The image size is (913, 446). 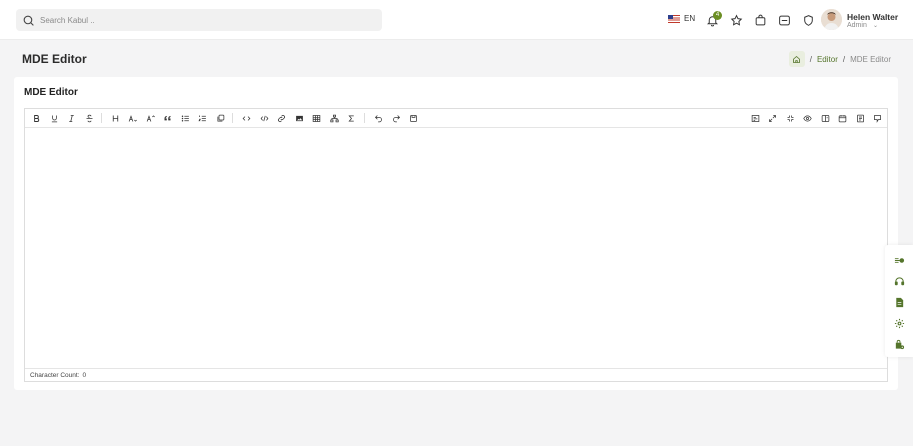 I want to click on unordered-list-icon, so click(x=185, y=118).